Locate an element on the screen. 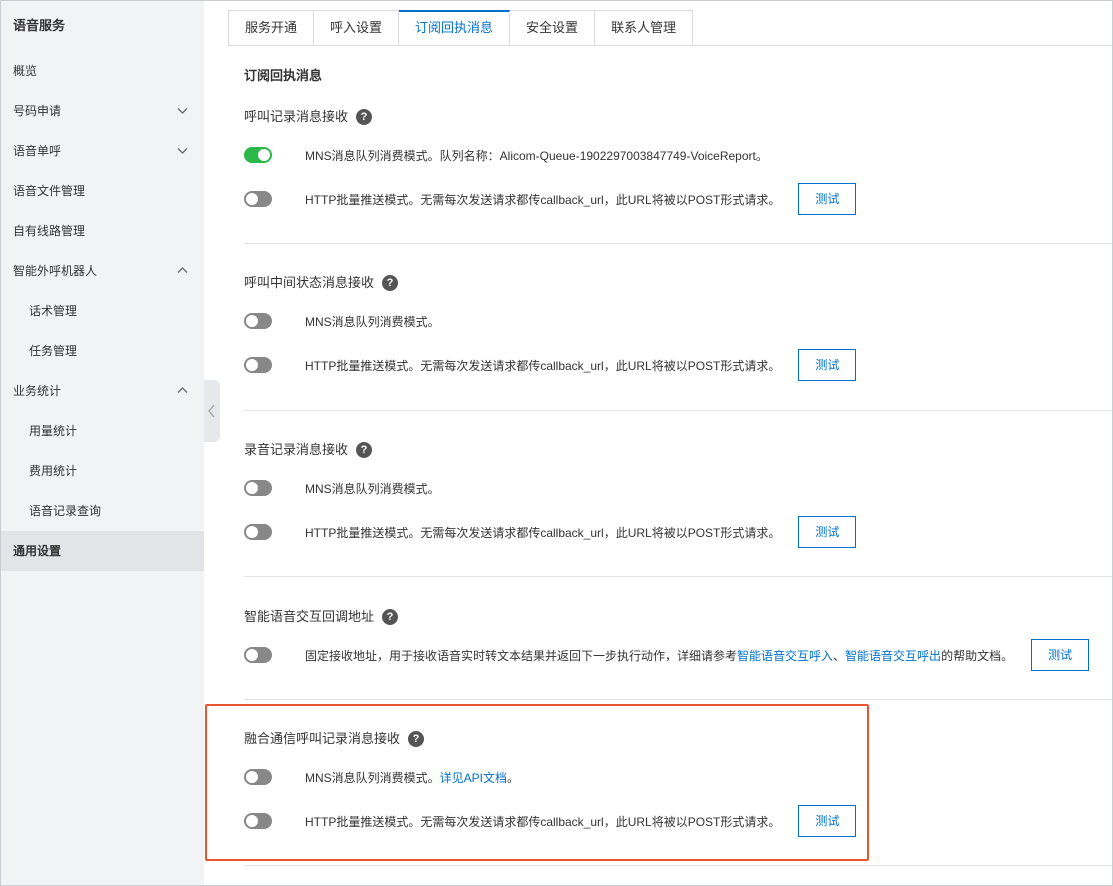 Image resolution: width=1113 pixels, height=886 pixels. sidebar-item-usage-stats: 用量统计 is located at coordinates (102, 431).